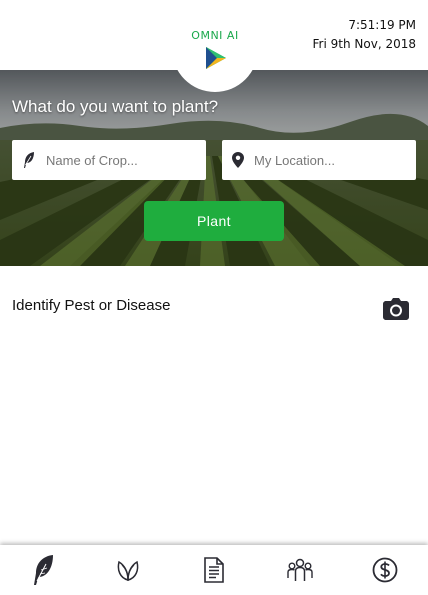  I want to click on nav-item-market, so click(385, 570).